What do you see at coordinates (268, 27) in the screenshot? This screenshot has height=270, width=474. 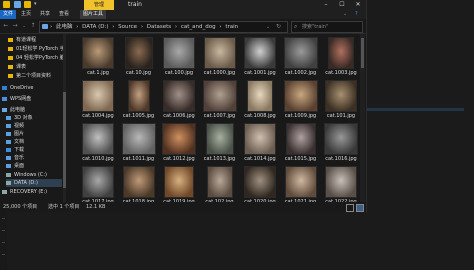 I see `address-dropdown-icon: ⌄` at bounding box center [268, 27].